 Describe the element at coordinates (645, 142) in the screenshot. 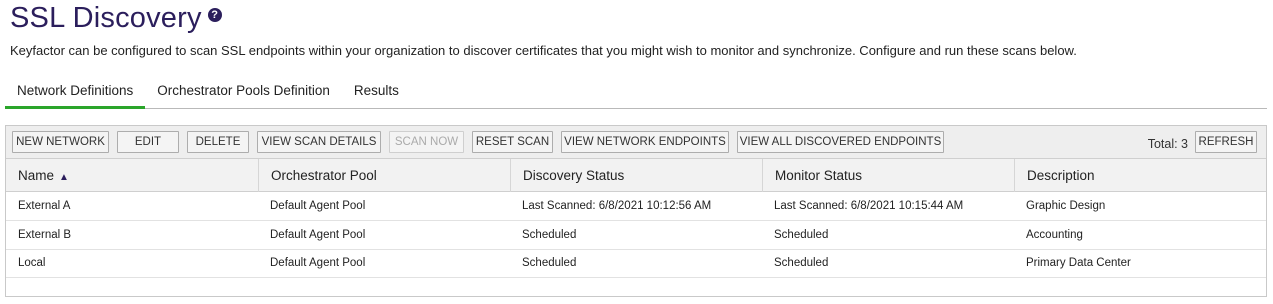

I see `view-network-endpoints-button: VIEW NETWORK ENDPOINTS` at that location.